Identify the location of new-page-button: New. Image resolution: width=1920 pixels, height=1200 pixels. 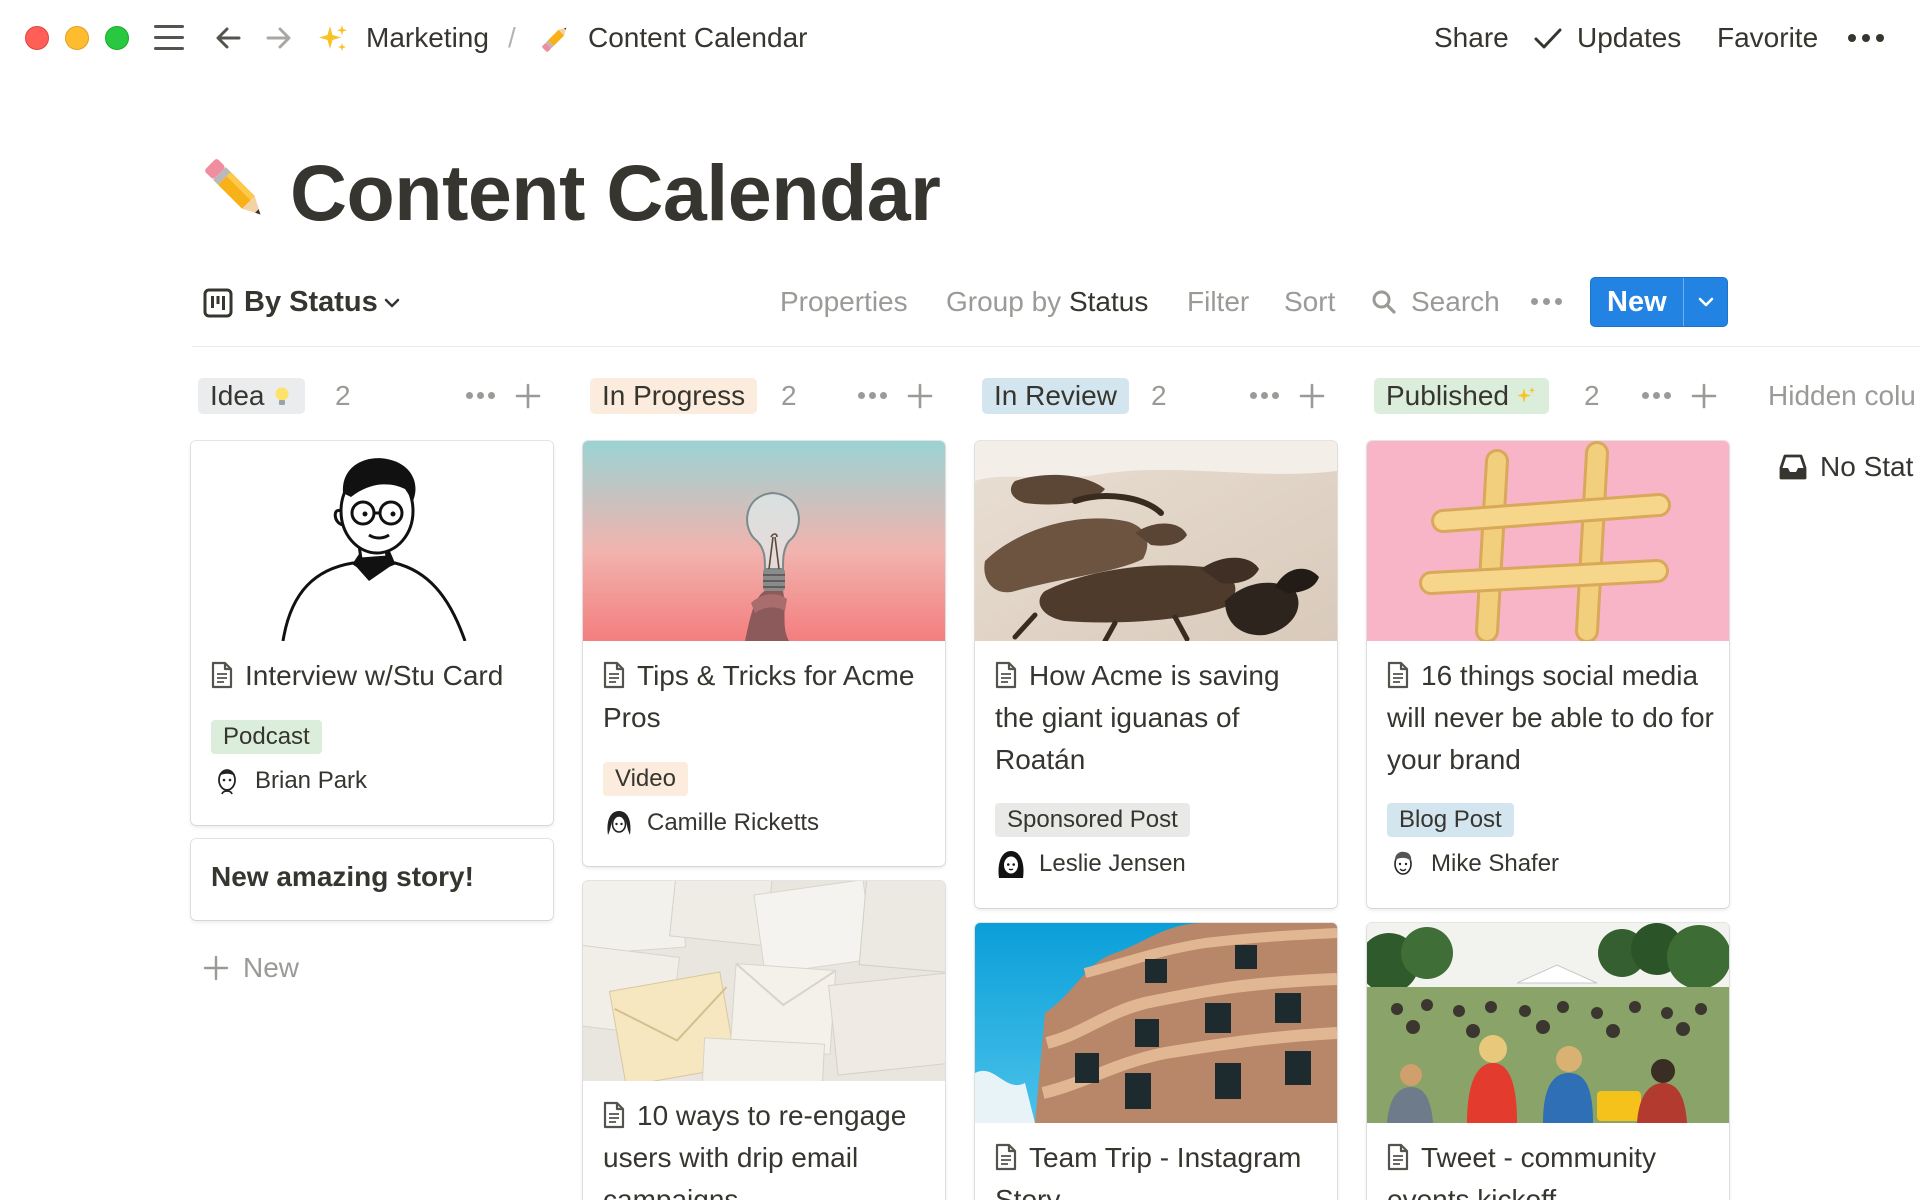
(1659, 302).